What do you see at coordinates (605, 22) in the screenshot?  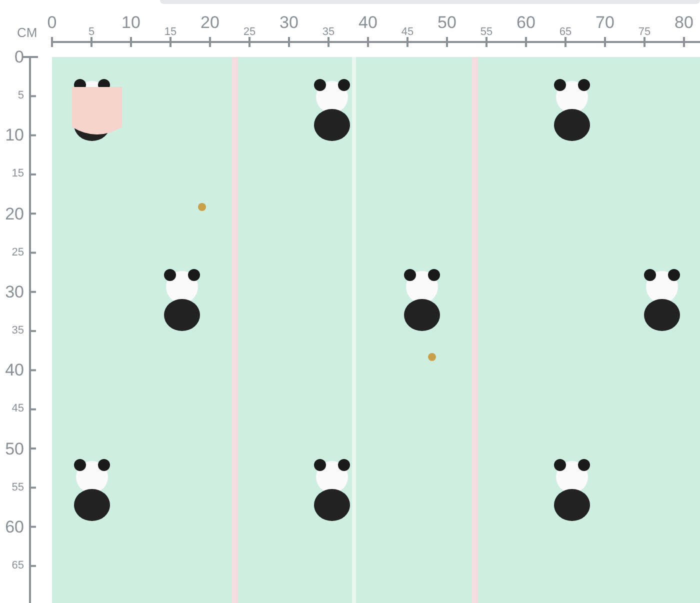 I see `ruler-label: 70` at bounding box center [605, 22].